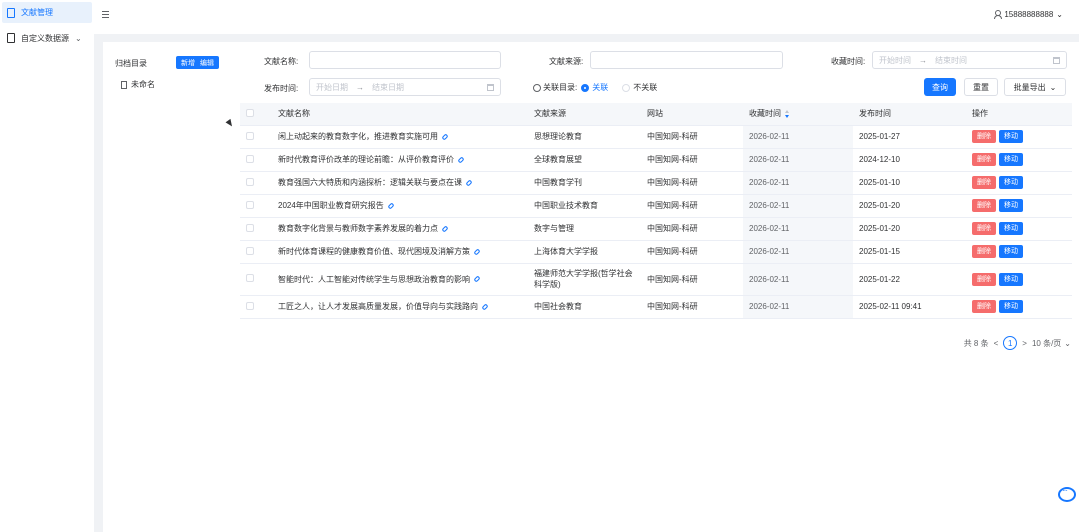  What do you see at coordinates (358, 136) in the screenshot?
I see `literature-title-link: 闲上动起来的教育数字化，推进教育实施可用` at bounding box center [358, 136].